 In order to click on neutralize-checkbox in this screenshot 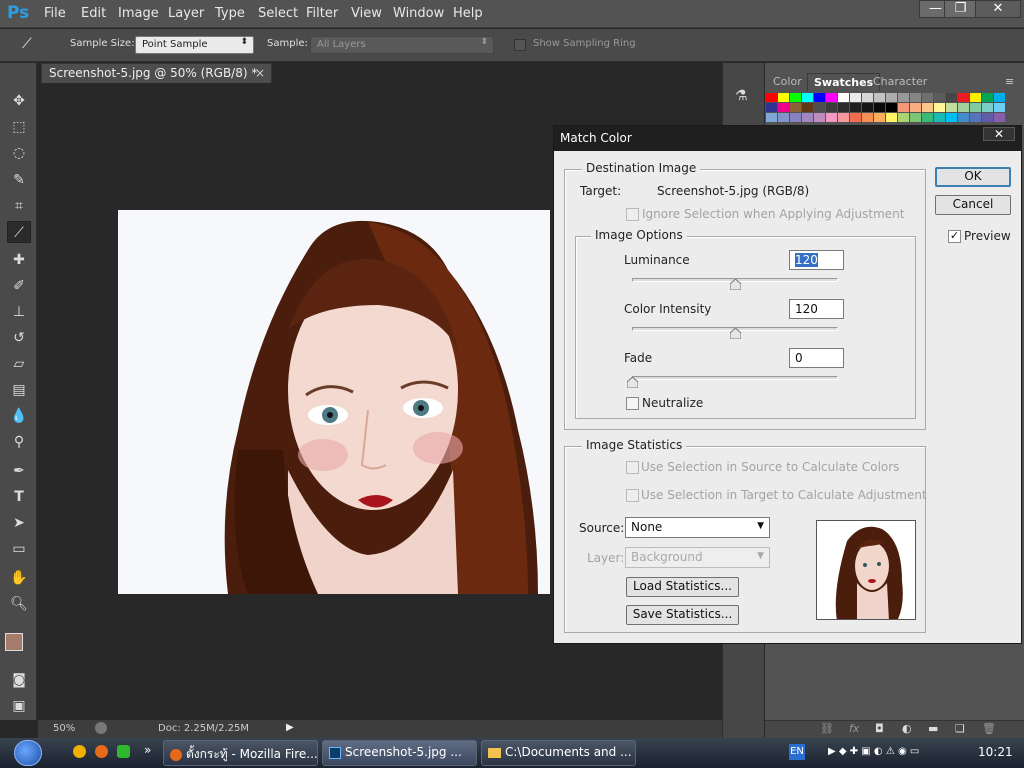, I will do `click(632, 403)`.